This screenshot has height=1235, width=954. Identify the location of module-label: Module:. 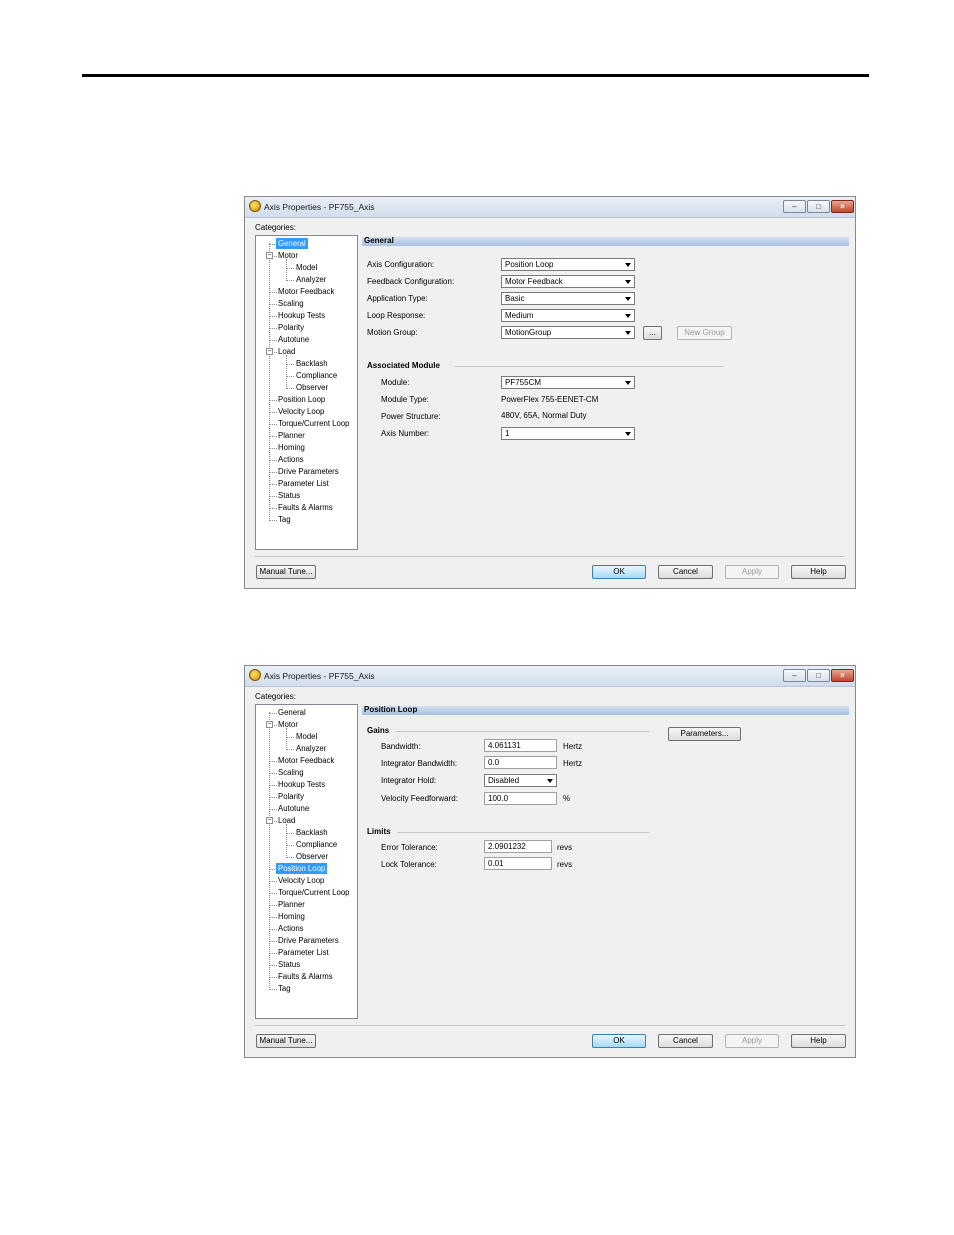
(395, 382).